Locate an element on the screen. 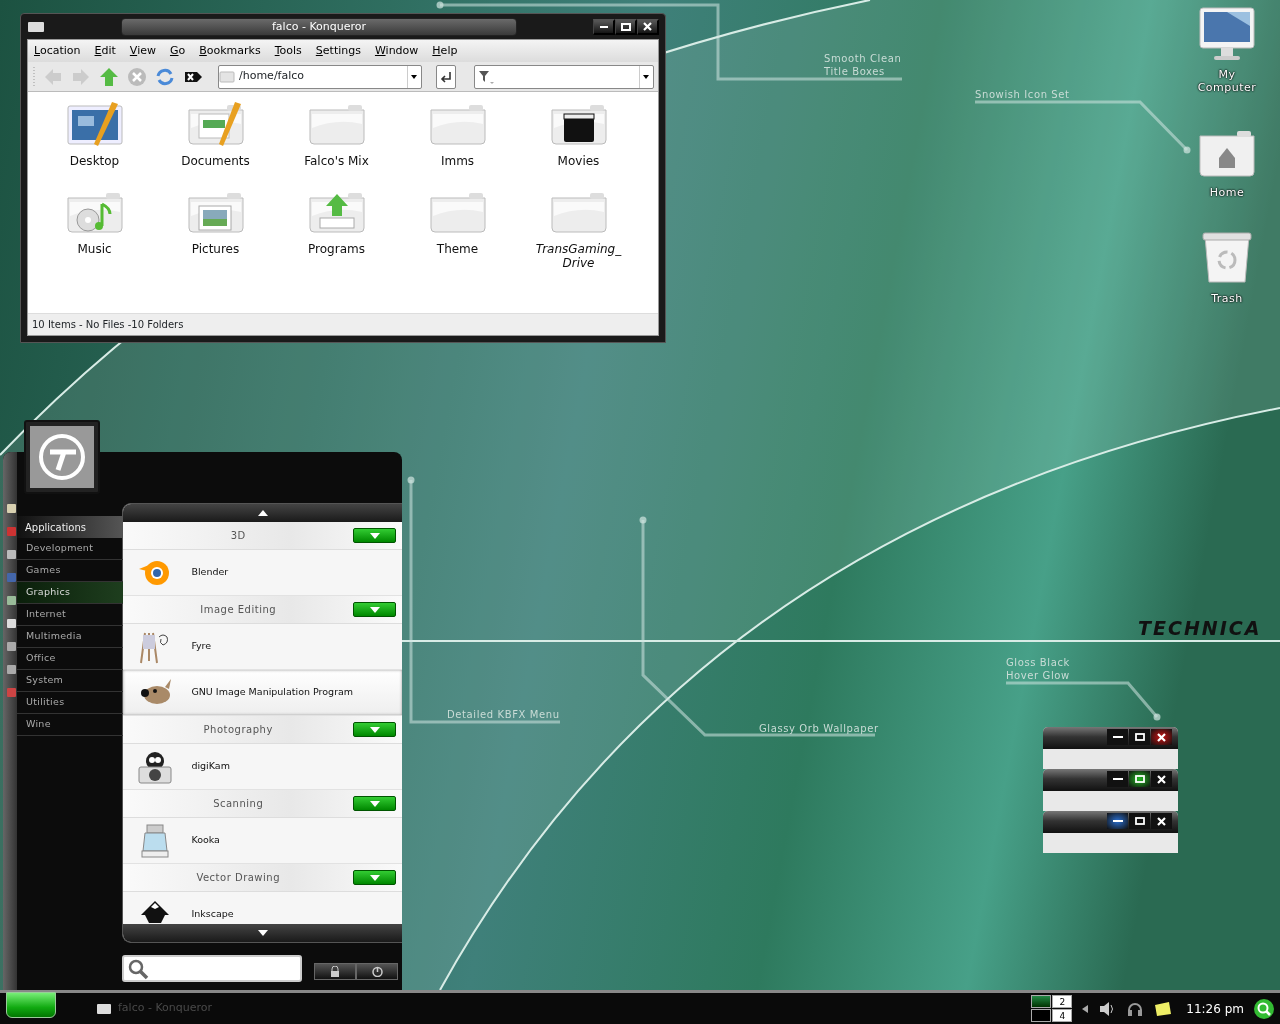 This screenshot has height=1024, width=1280. menu-item: Tools is located at coordinates (288, 51).